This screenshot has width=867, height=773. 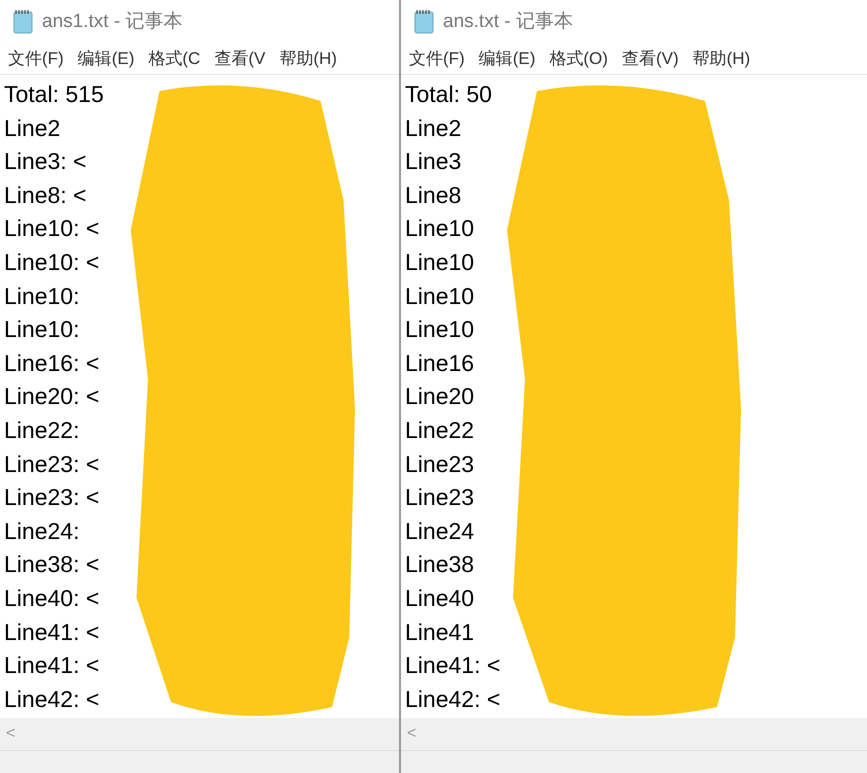 What do you see at coordinates (449, 94) in the screenshot?
I see `text-line: Total: 50` at bounding box center [449, 94].